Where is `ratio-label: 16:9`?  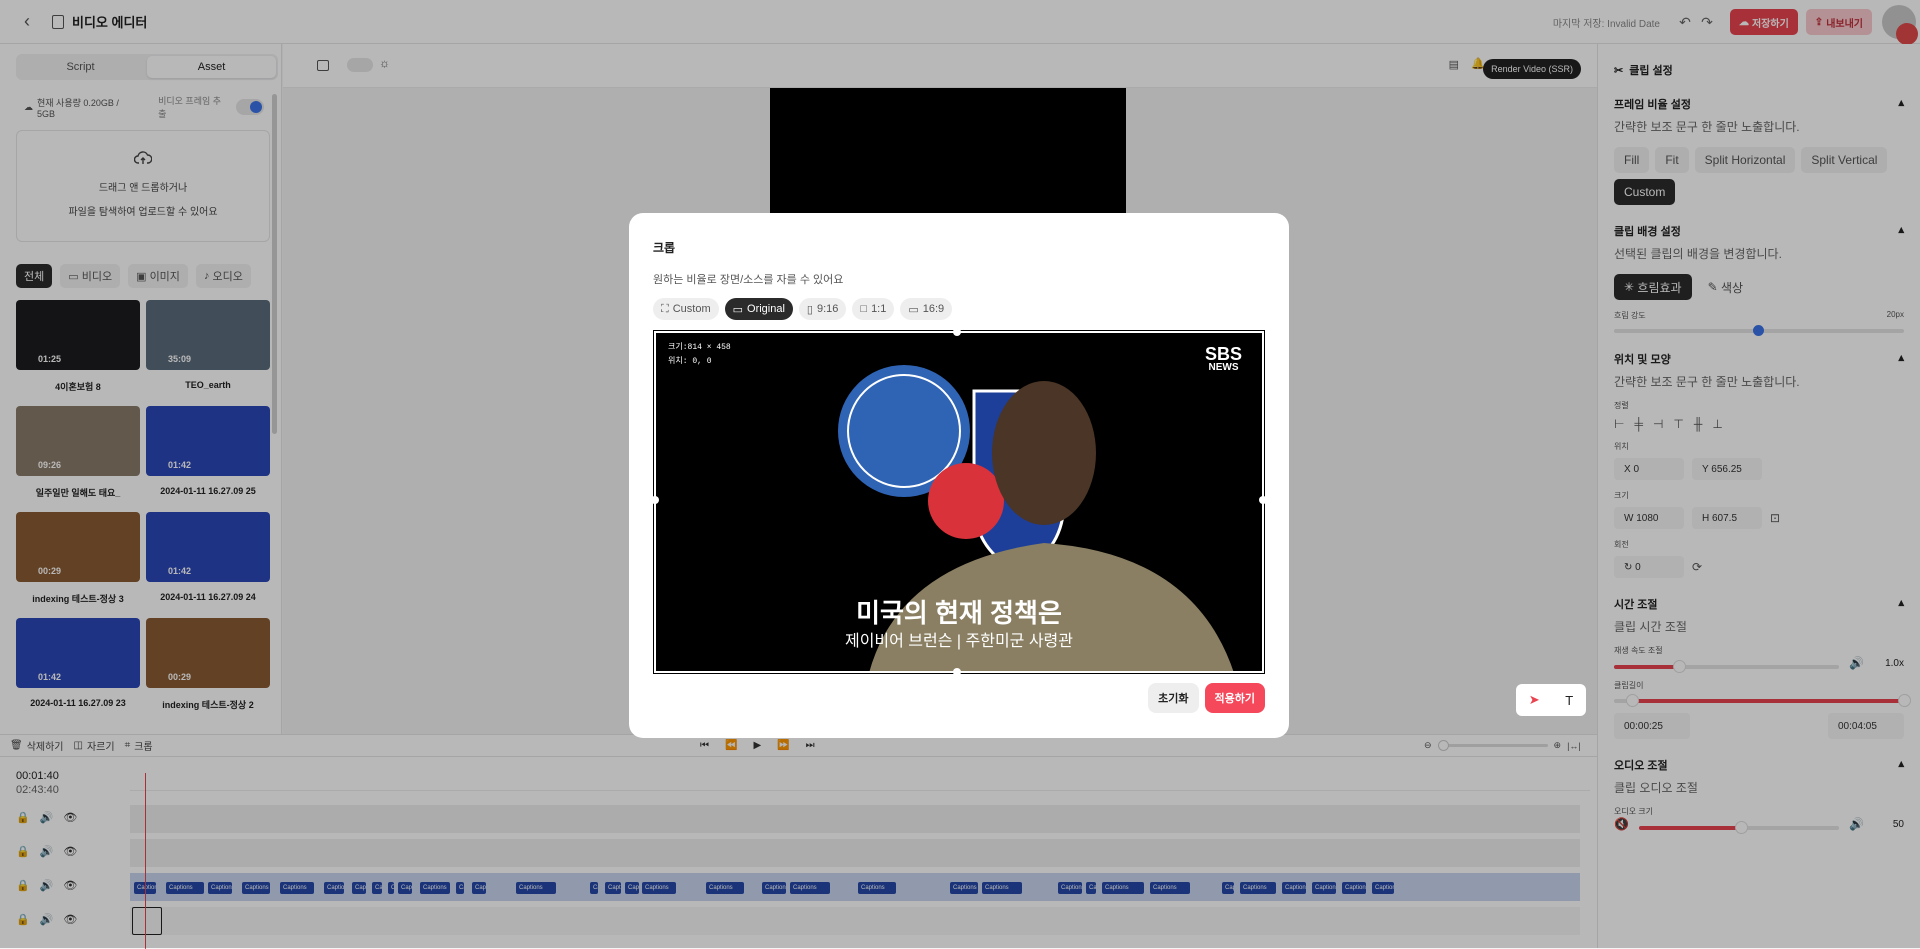 ratio-label: 16:9 is located at coordinates (933, 309).